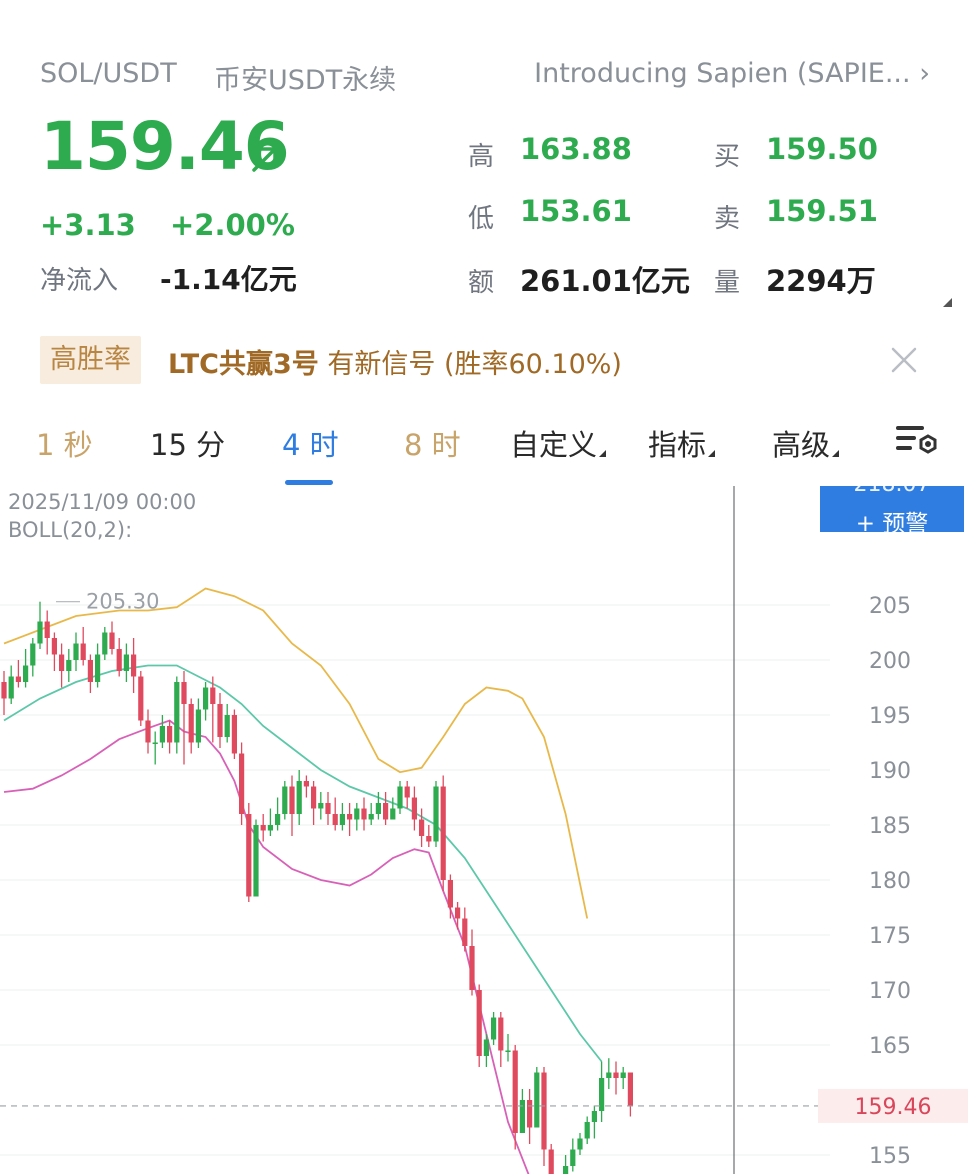  Describe the element at coordinates (892, 521) in the screenshot. I see `alert-label: + 预警` at that location.